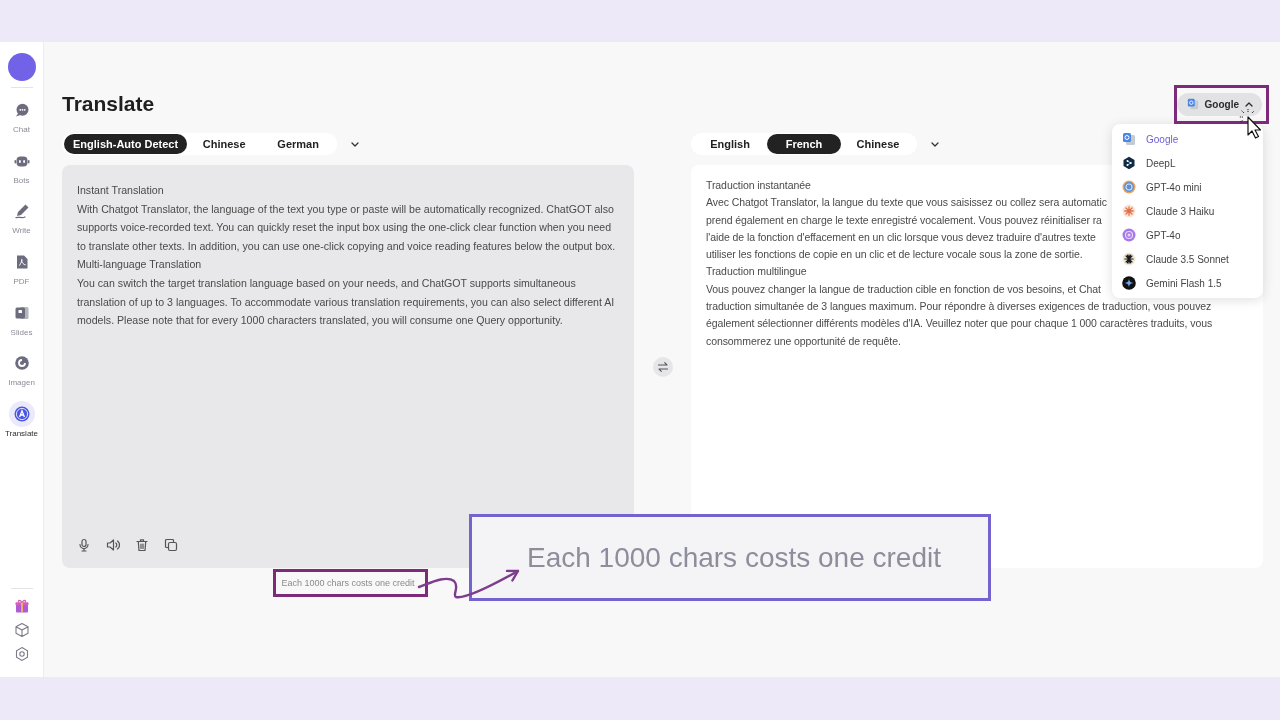 This screenshot has width=1280, height=720. Describe the element at coordinates (901, 237) in the screenshot. I see `output-text: l'aide de la fonction d'effacement en un clic lorsque vous devez traduire d'autres texte` at that location.